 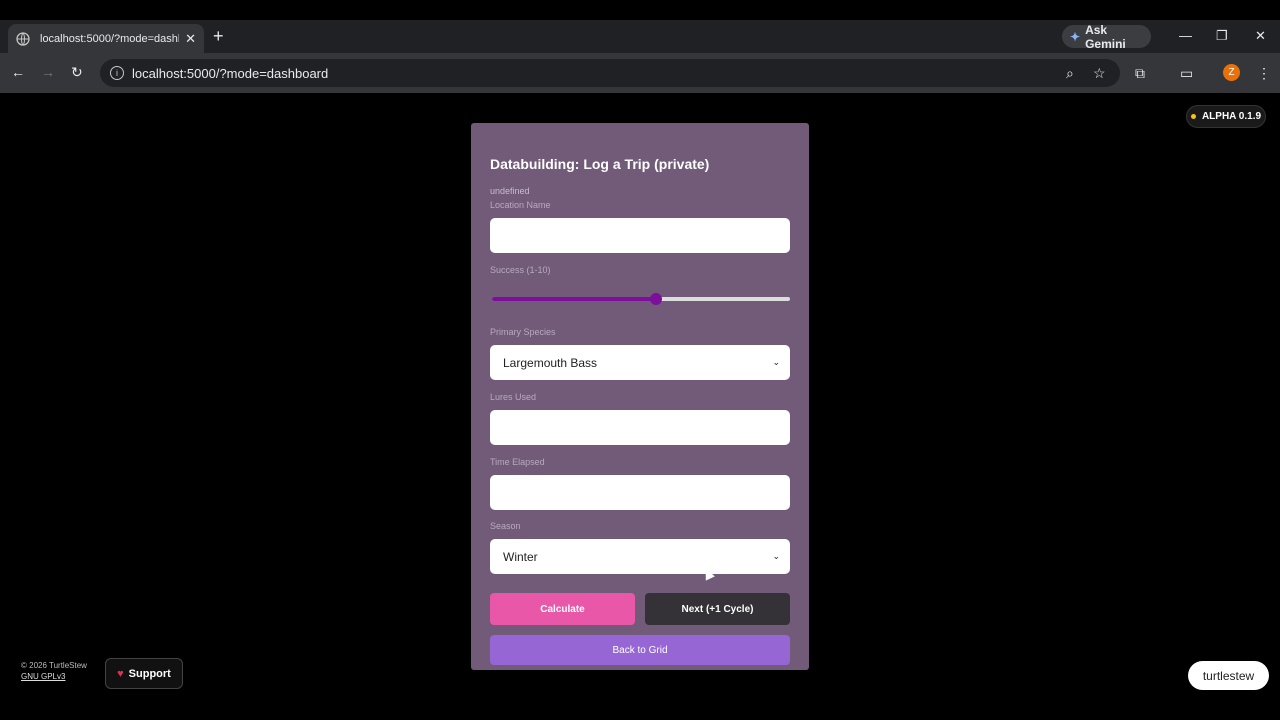 I want to click on forward-arrow-icon: →, so click(x=48, y=72).